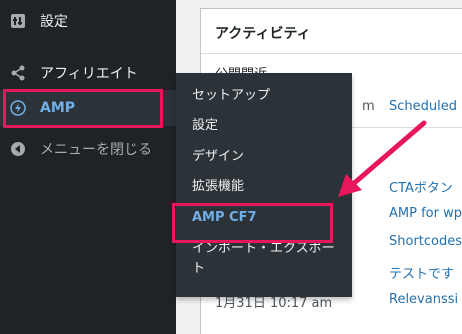 Image resolution: width=462 pixels, height=334 pixels. I want to click on submenu-item-design: デザイン, so click(218, 157).